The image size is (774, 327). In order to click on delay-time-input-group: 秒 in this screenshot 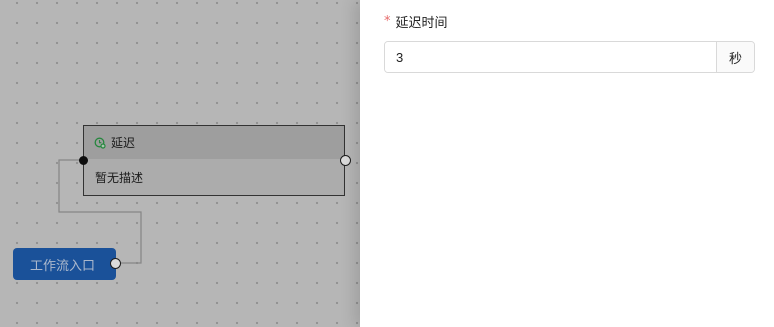, I will do `click(569, 57)`.